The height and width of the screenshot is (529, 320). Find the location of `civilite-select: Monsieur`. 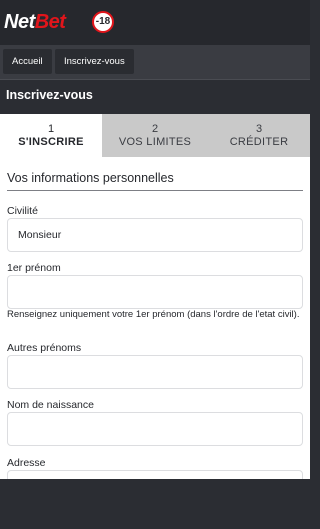

civilite-select: Monsieur is located at coordinates (155, 235).